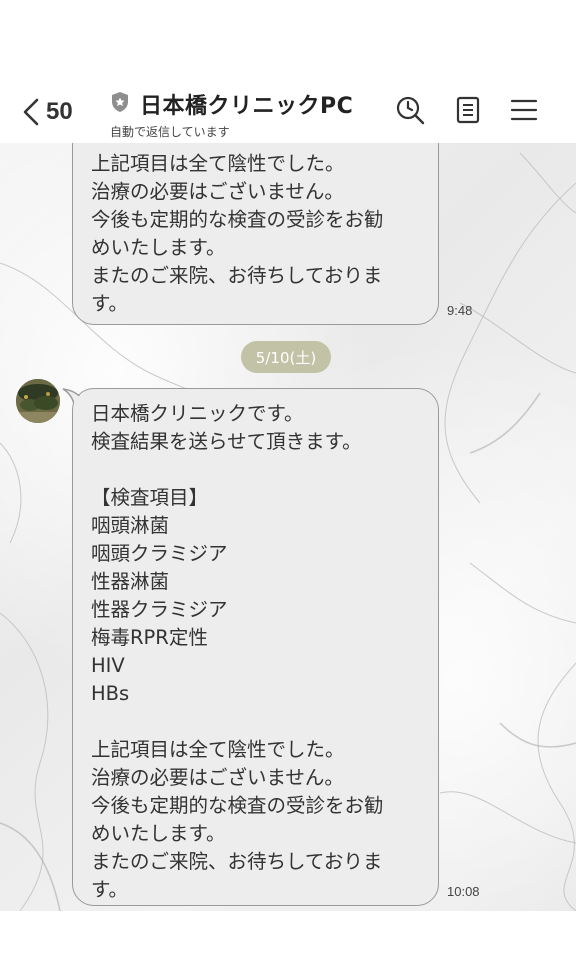 The height and width of the screenshot is (960, 576). I want to click on hamburger-menu-icon, so click(524, 110).